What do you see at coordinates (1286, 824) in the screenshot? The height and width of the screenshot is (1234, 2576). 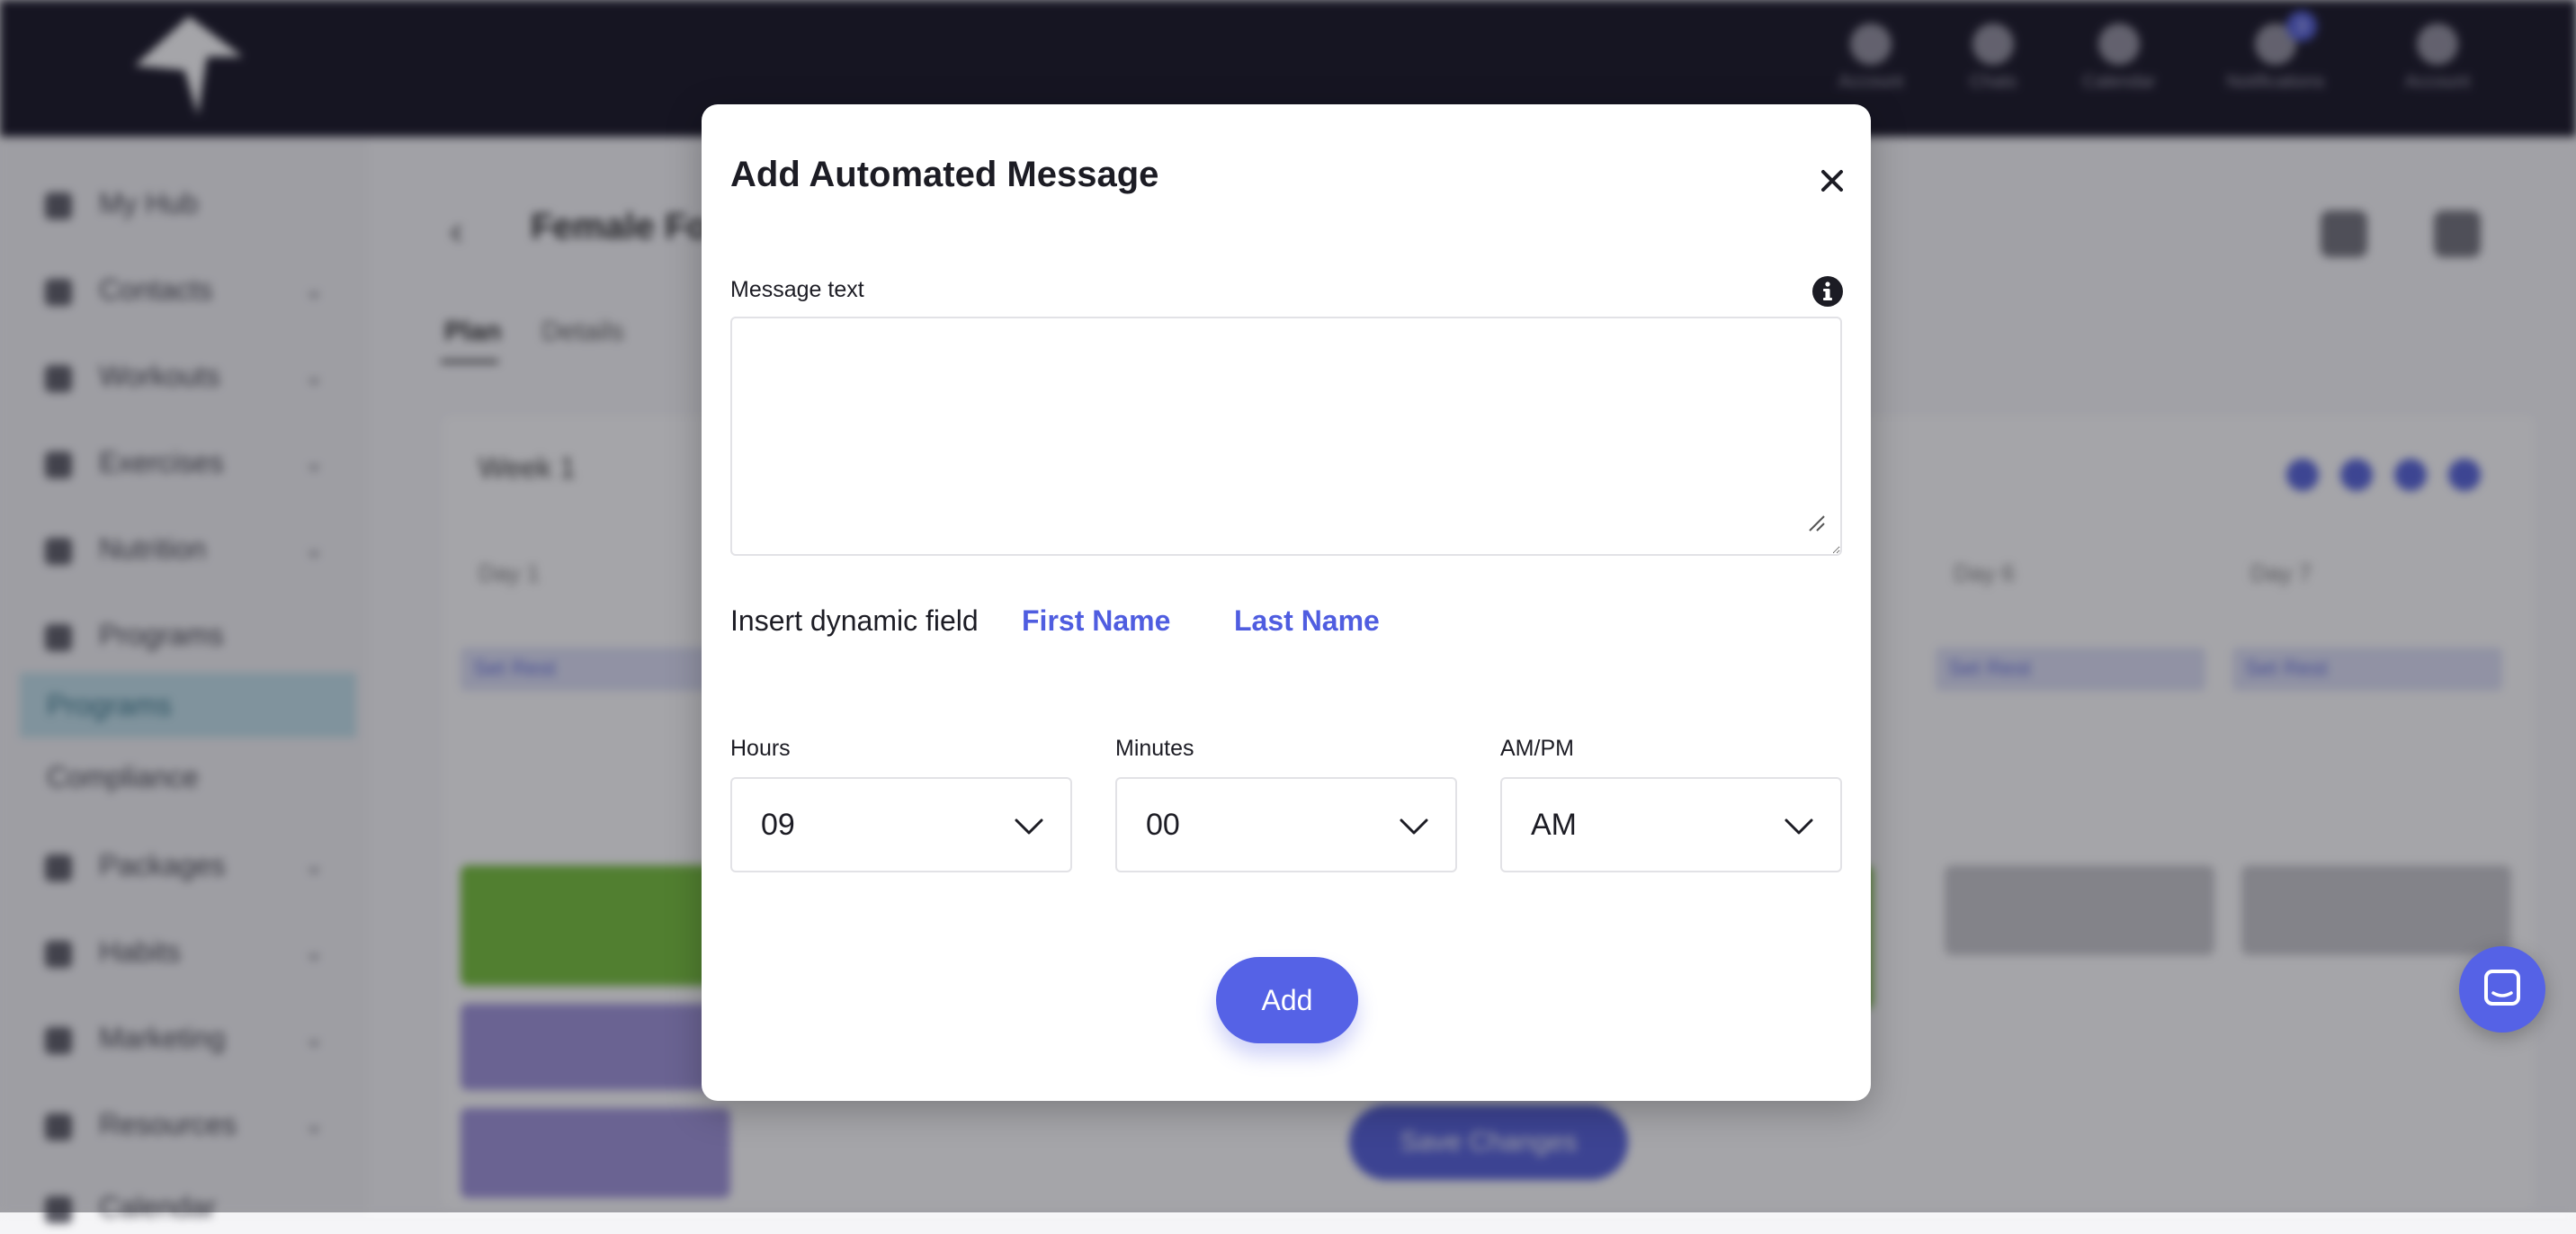 I see `minutes-select: 00` at bounding box center [1286, 824].